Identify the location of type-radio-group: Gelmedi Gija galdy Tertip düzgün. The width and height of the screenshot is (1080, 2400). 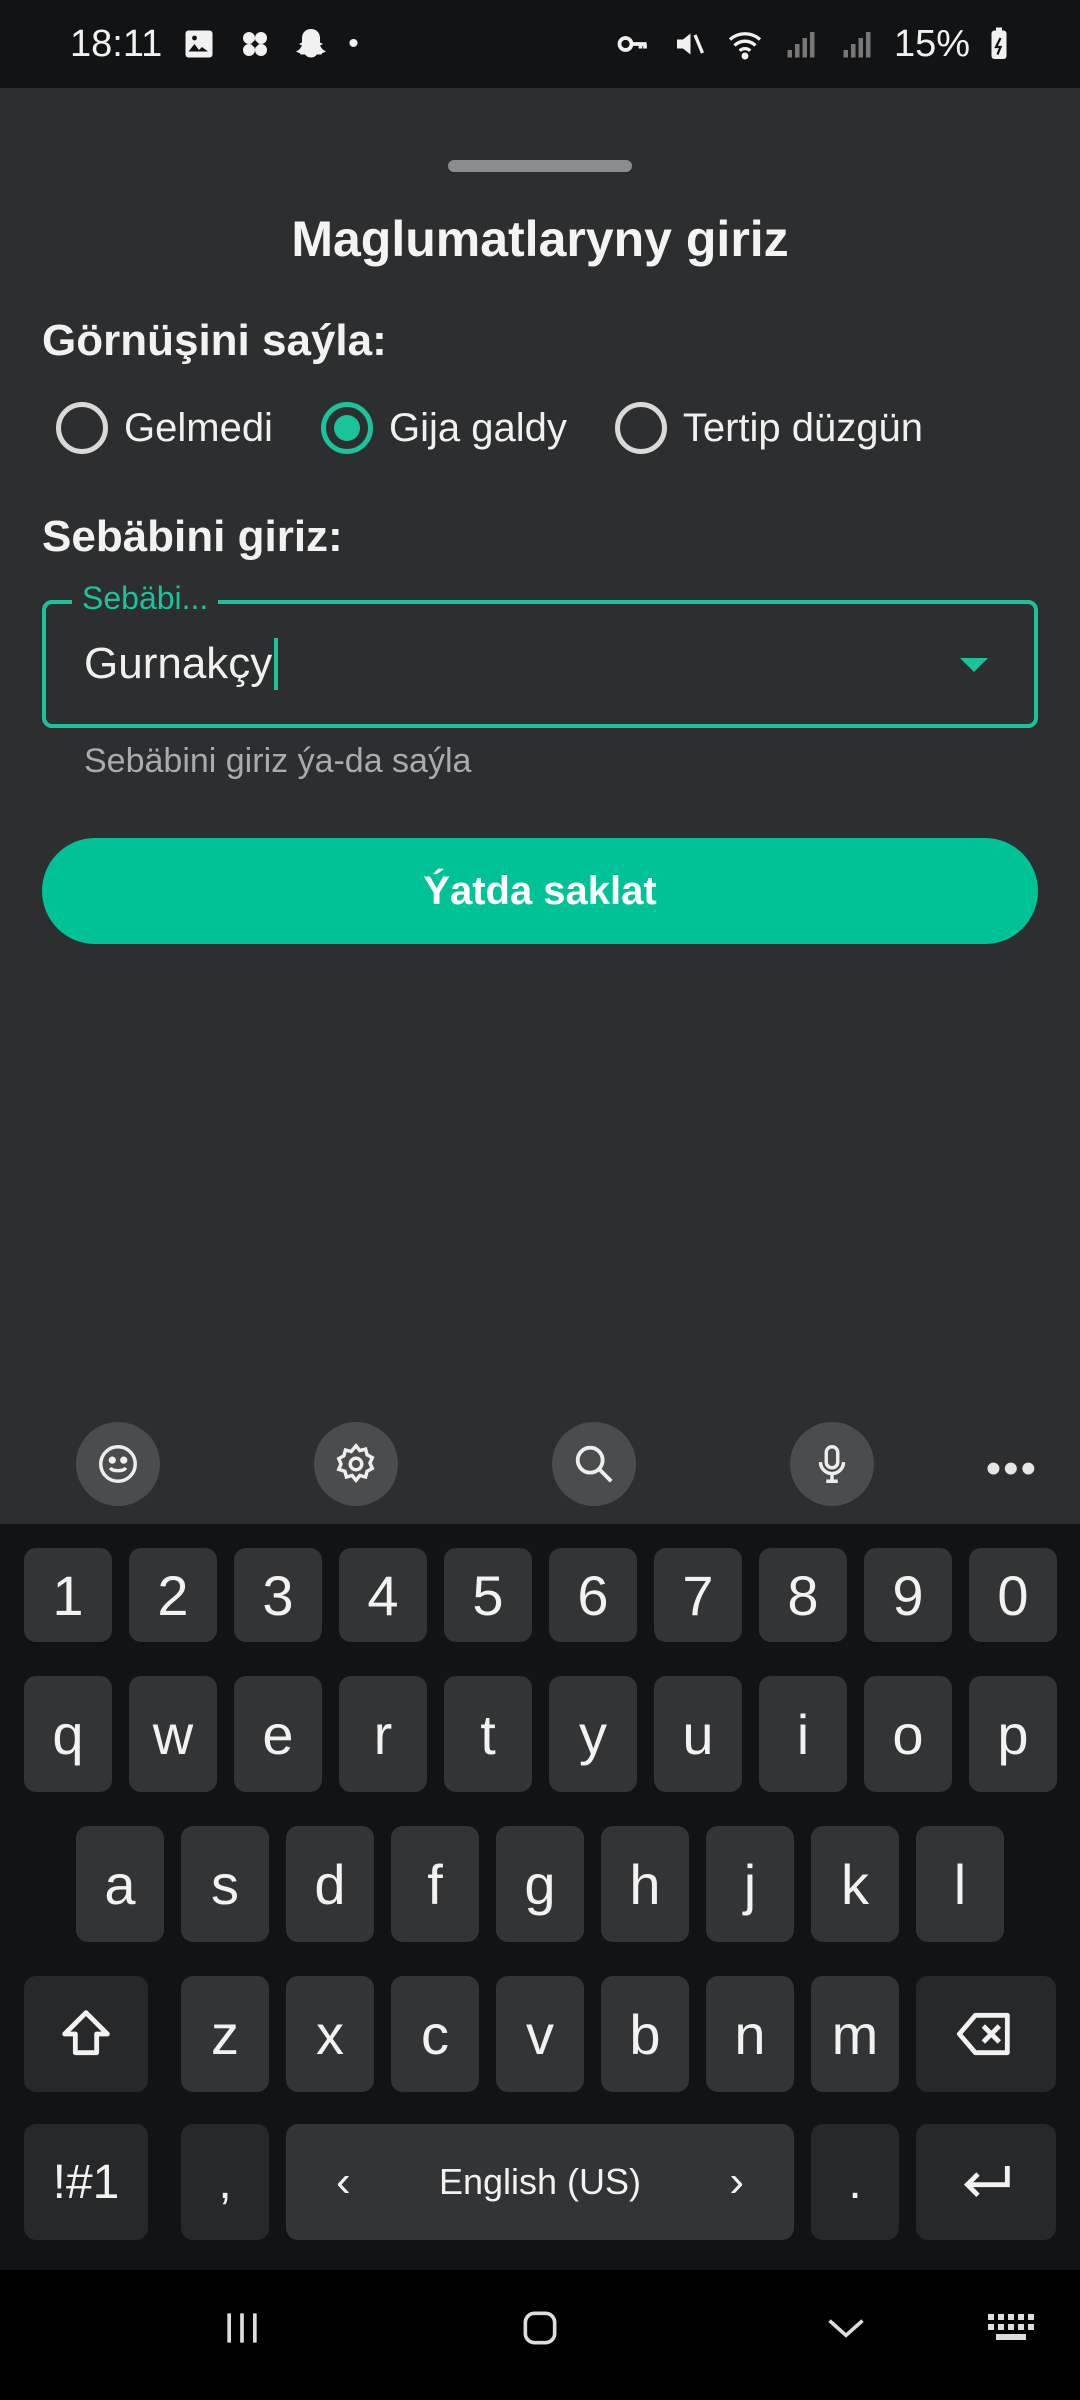
(513, 428).